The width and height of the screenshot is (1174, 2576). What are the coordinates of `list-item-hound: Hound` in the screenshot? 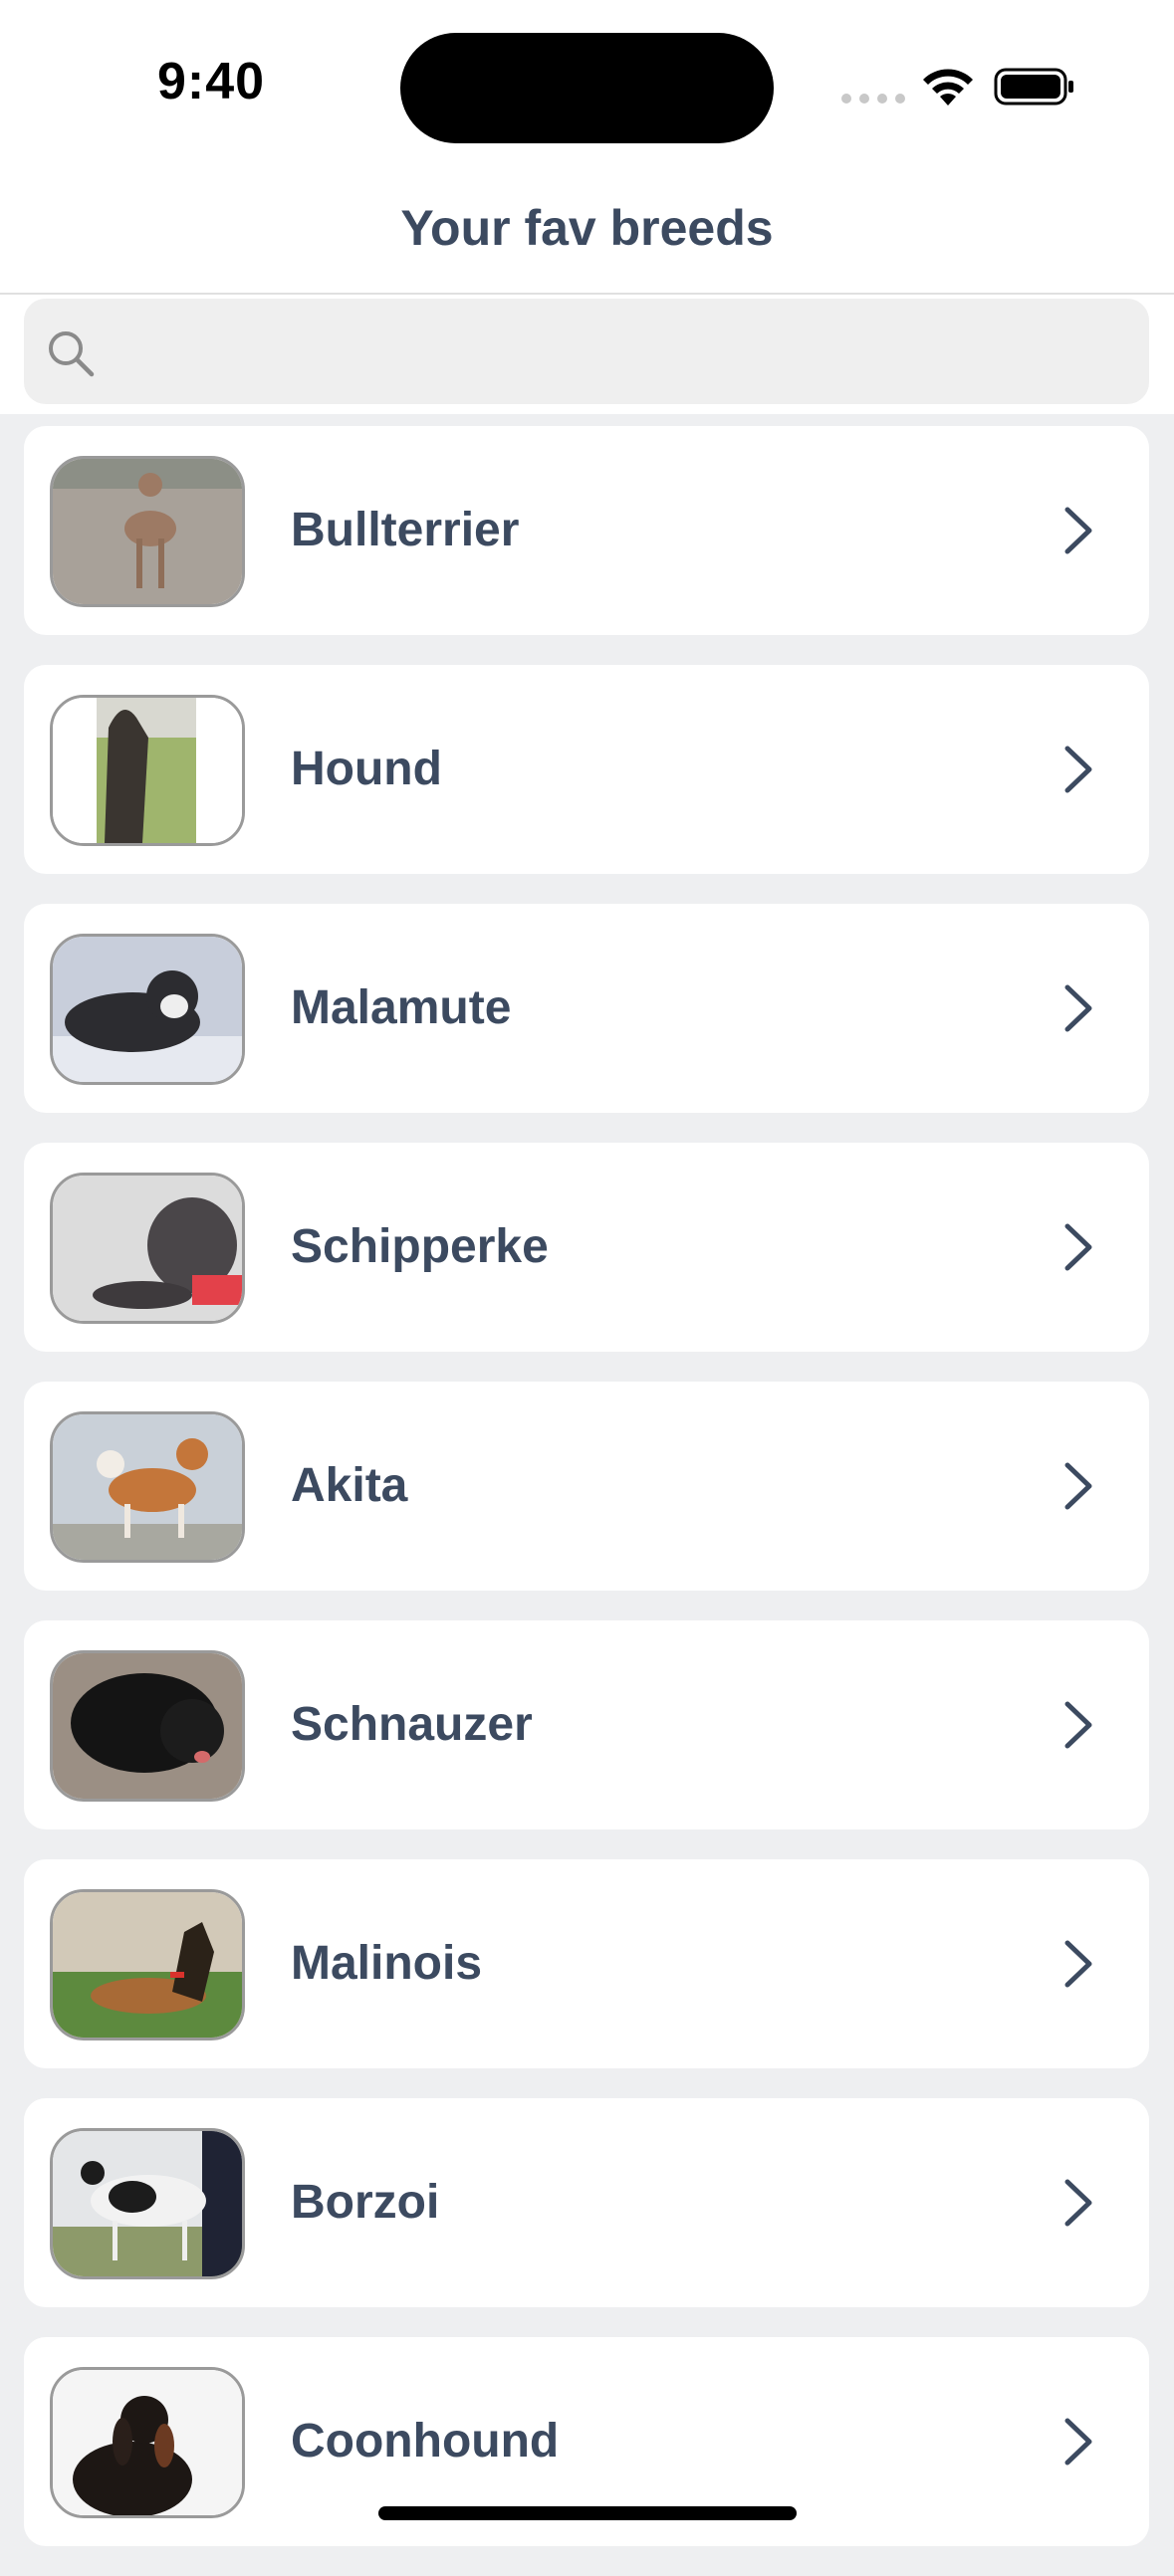 It's located at (586, 769).